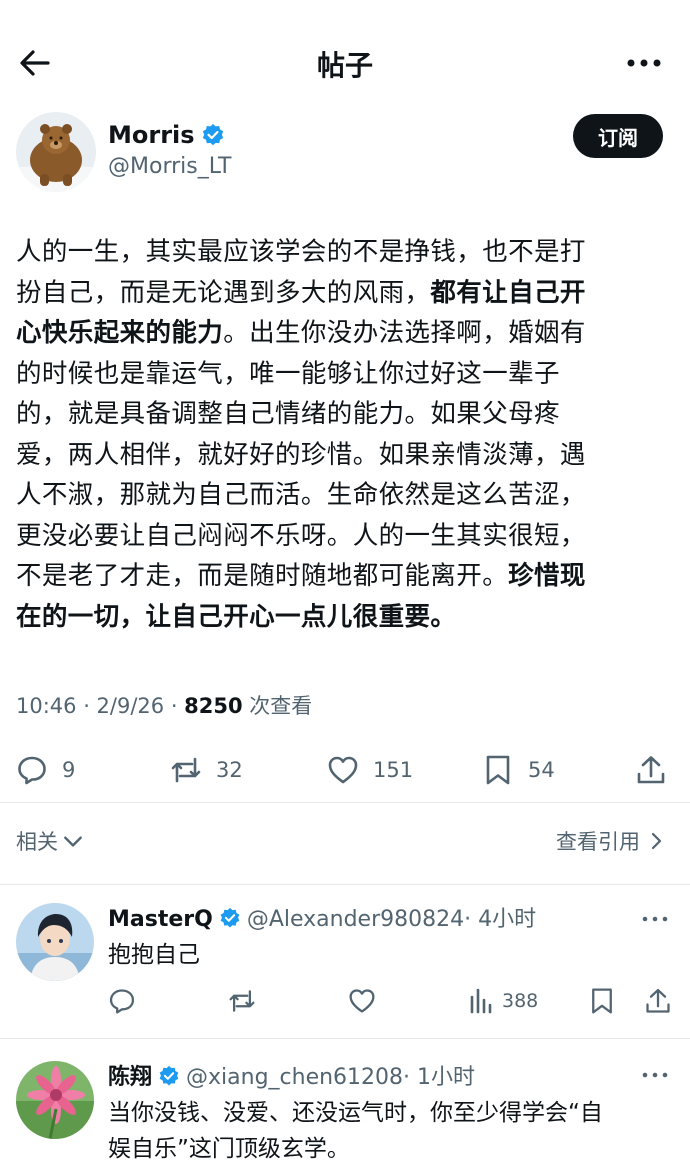 This screenshot has width=690, height=1172. I want to click on reply-author-name: MasterQ, so click(160, 919).